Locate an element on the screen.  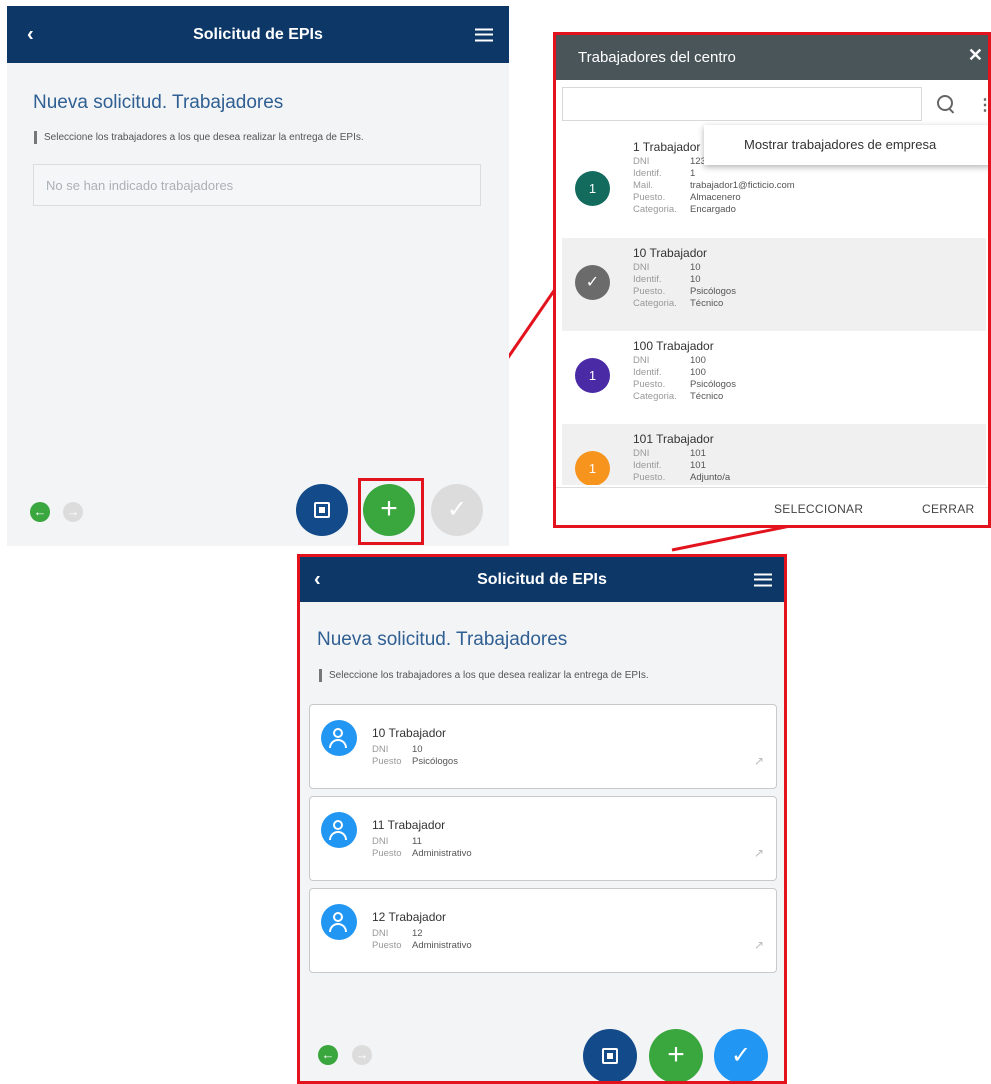
previous-arrow-icon: ← is located at coordinates (40, 512).